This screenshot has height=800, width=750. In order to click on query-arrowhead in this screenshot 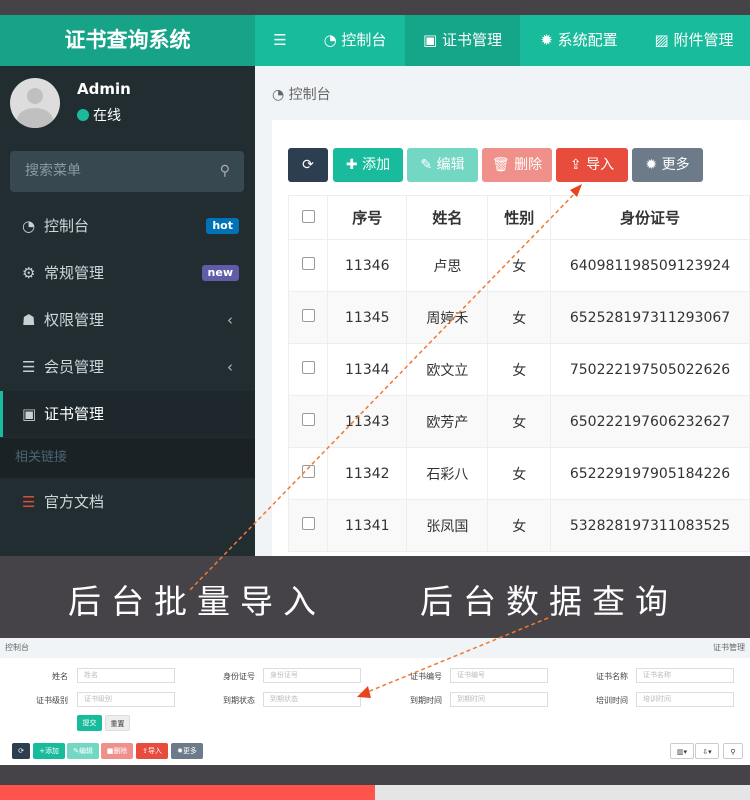, I will do `click(364, 692)`.